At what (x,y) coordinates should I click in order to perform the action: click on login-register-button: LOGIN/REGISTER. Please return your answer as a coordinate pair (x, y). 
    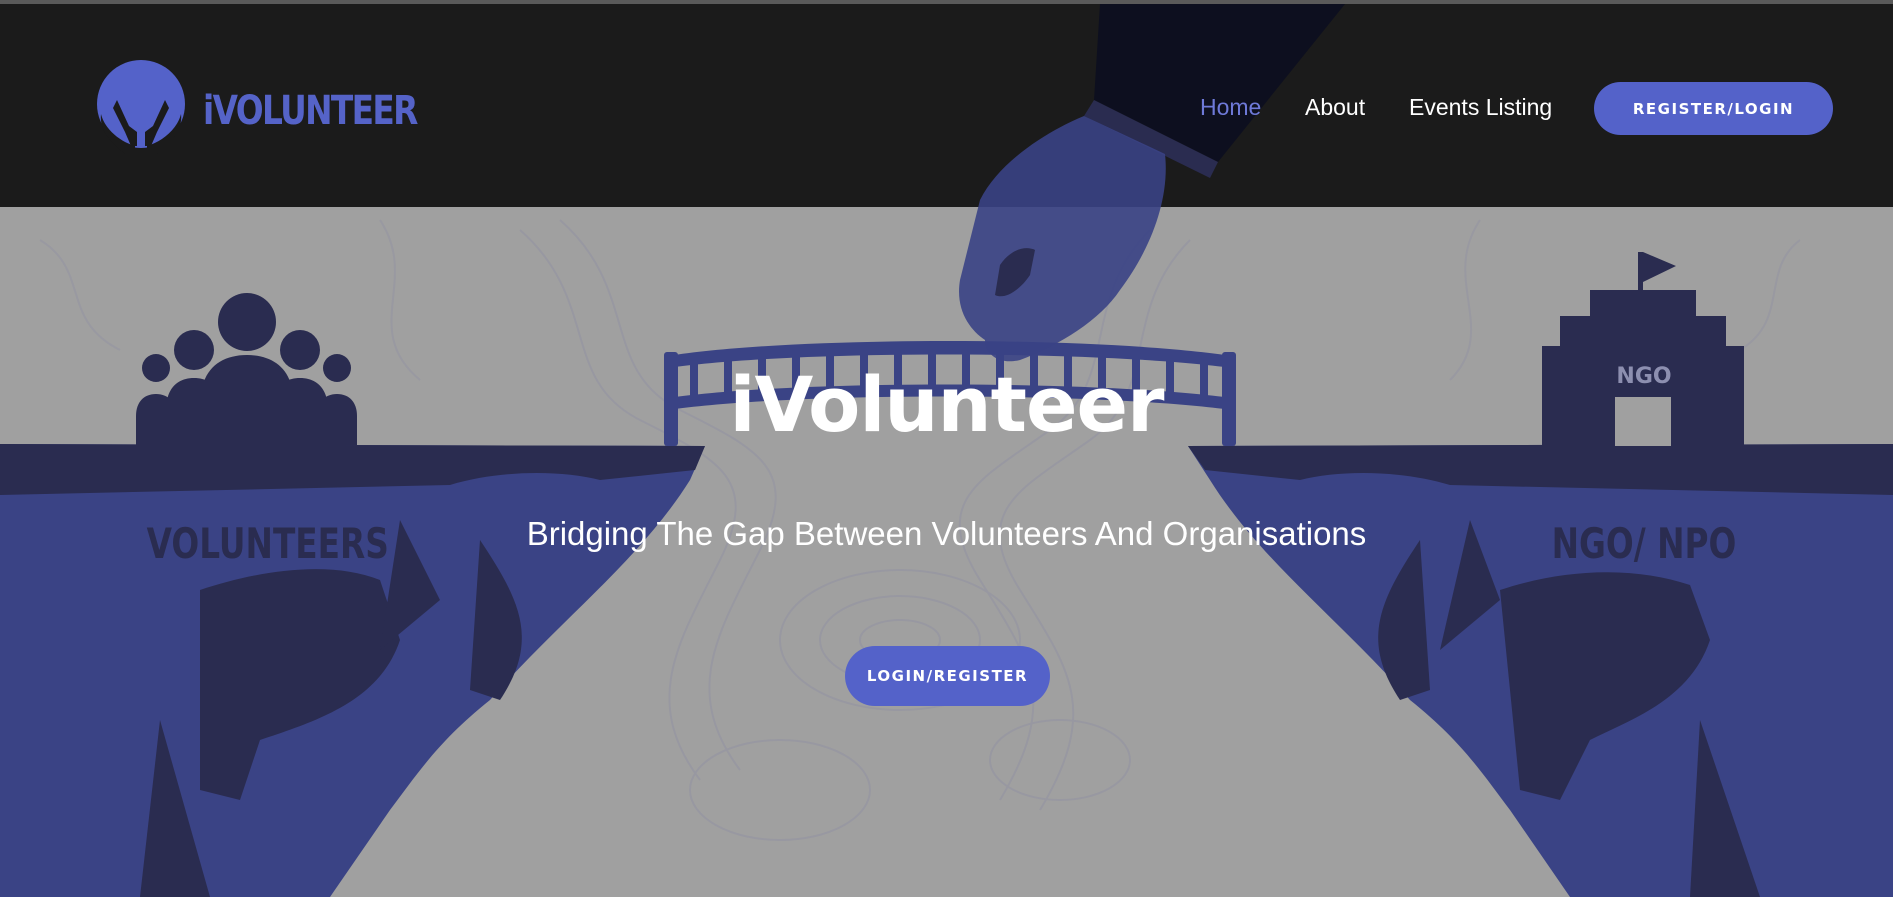
    Looking at the image, I should click on (947, 676).